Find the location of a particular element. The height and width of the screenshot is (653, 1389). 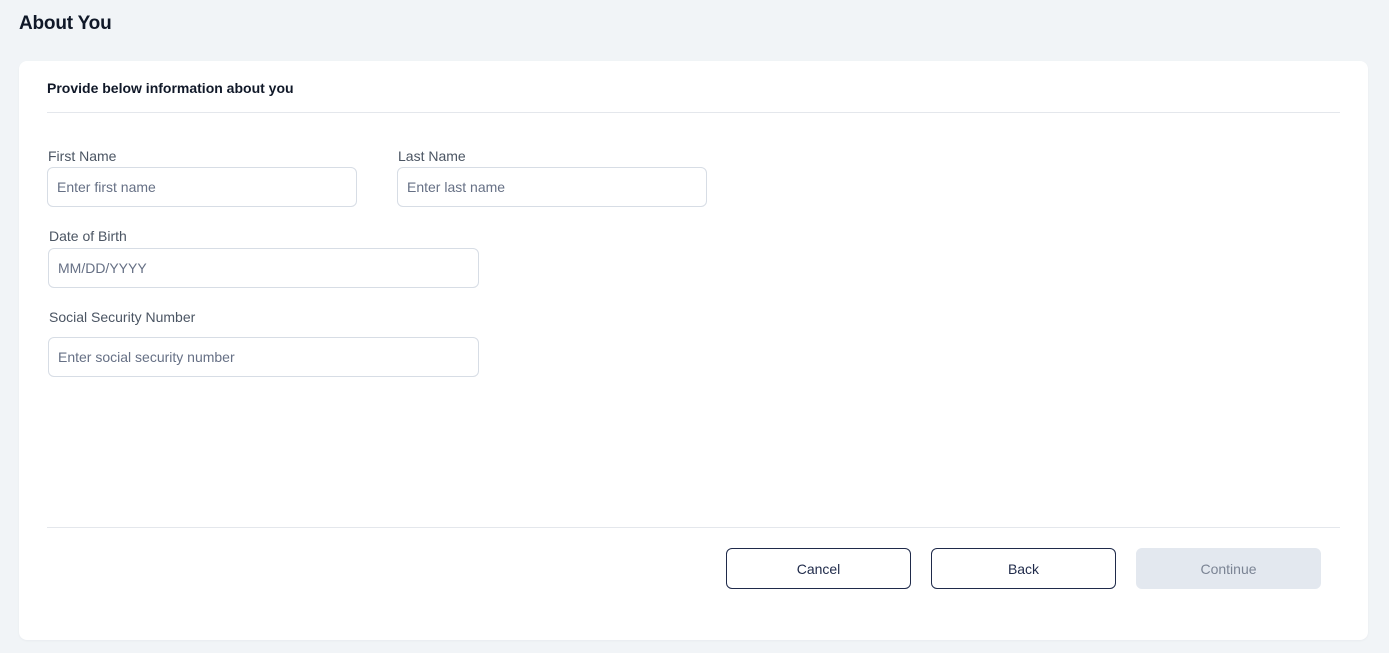

header-divider is located at coordinates (693, 112).